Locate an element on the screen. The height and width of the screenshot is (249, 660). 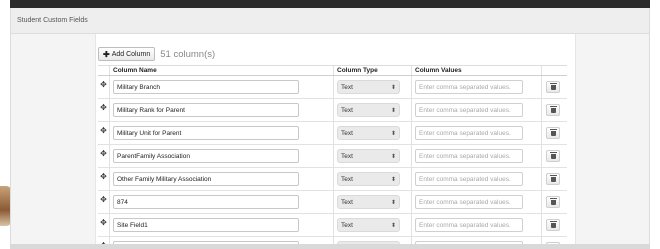
window-title: Student Custom Fields is located at coordinates (330, 21).